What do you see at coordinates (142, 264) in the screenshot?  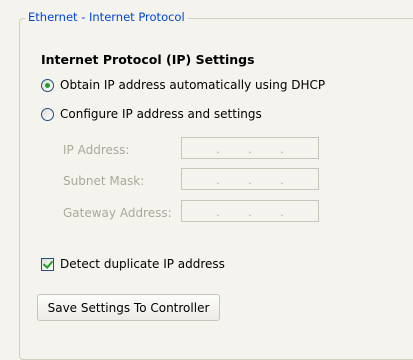 I see `detect-duplicate-label: Detect duplicate IP address` at bounding box center [142, 264].